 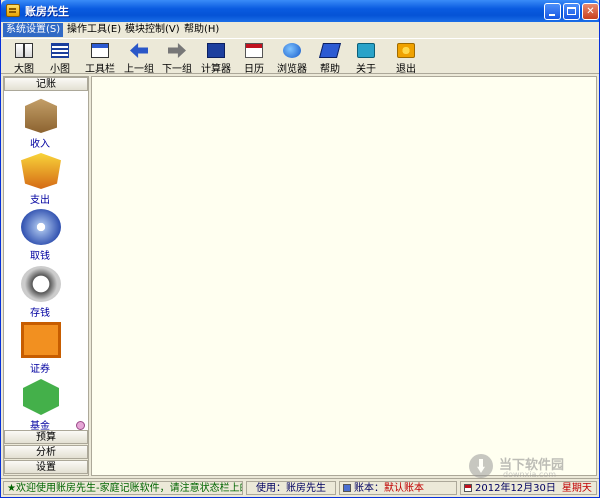 I want to click on sidebar-item-label: 基金, so click(x=40, y=426).